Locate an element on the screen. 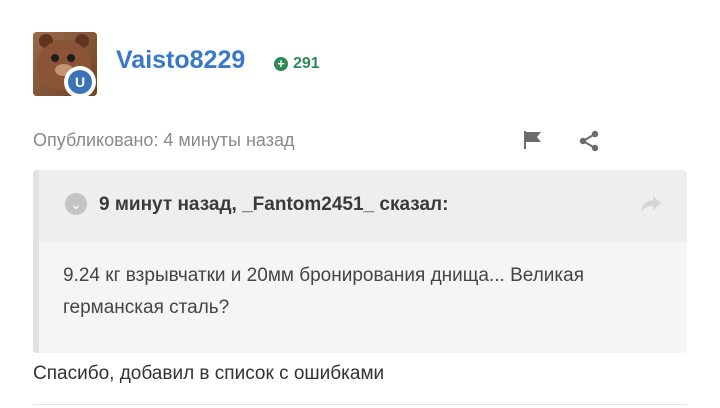 The width and height of the screenshot is (720, 408). posted-timestamp: Опубликовано: 4 минуты назад is located at coordinates (164, 140).